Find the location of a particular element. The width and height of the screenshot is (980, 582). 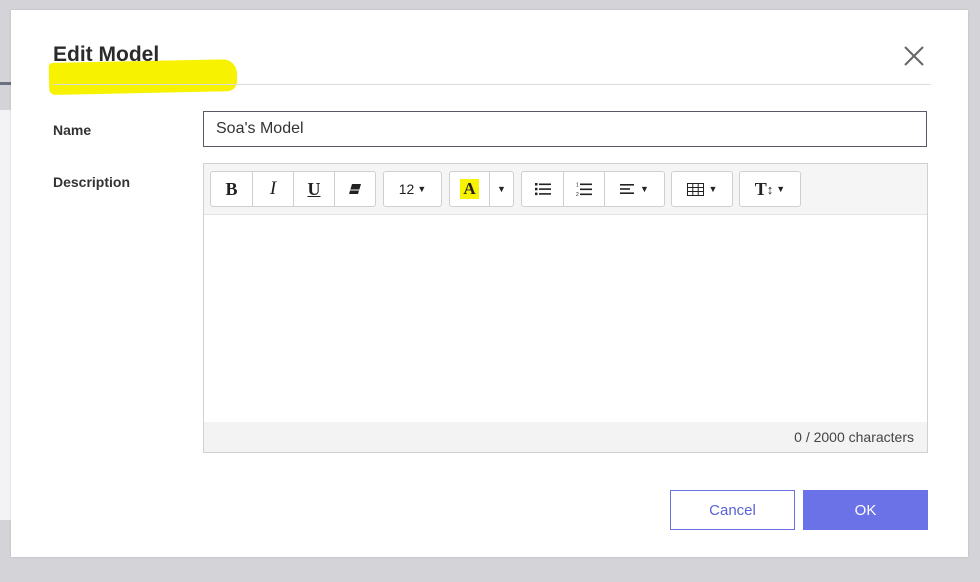

table-dropdown: ▼ is located at coordinates (702, 189).